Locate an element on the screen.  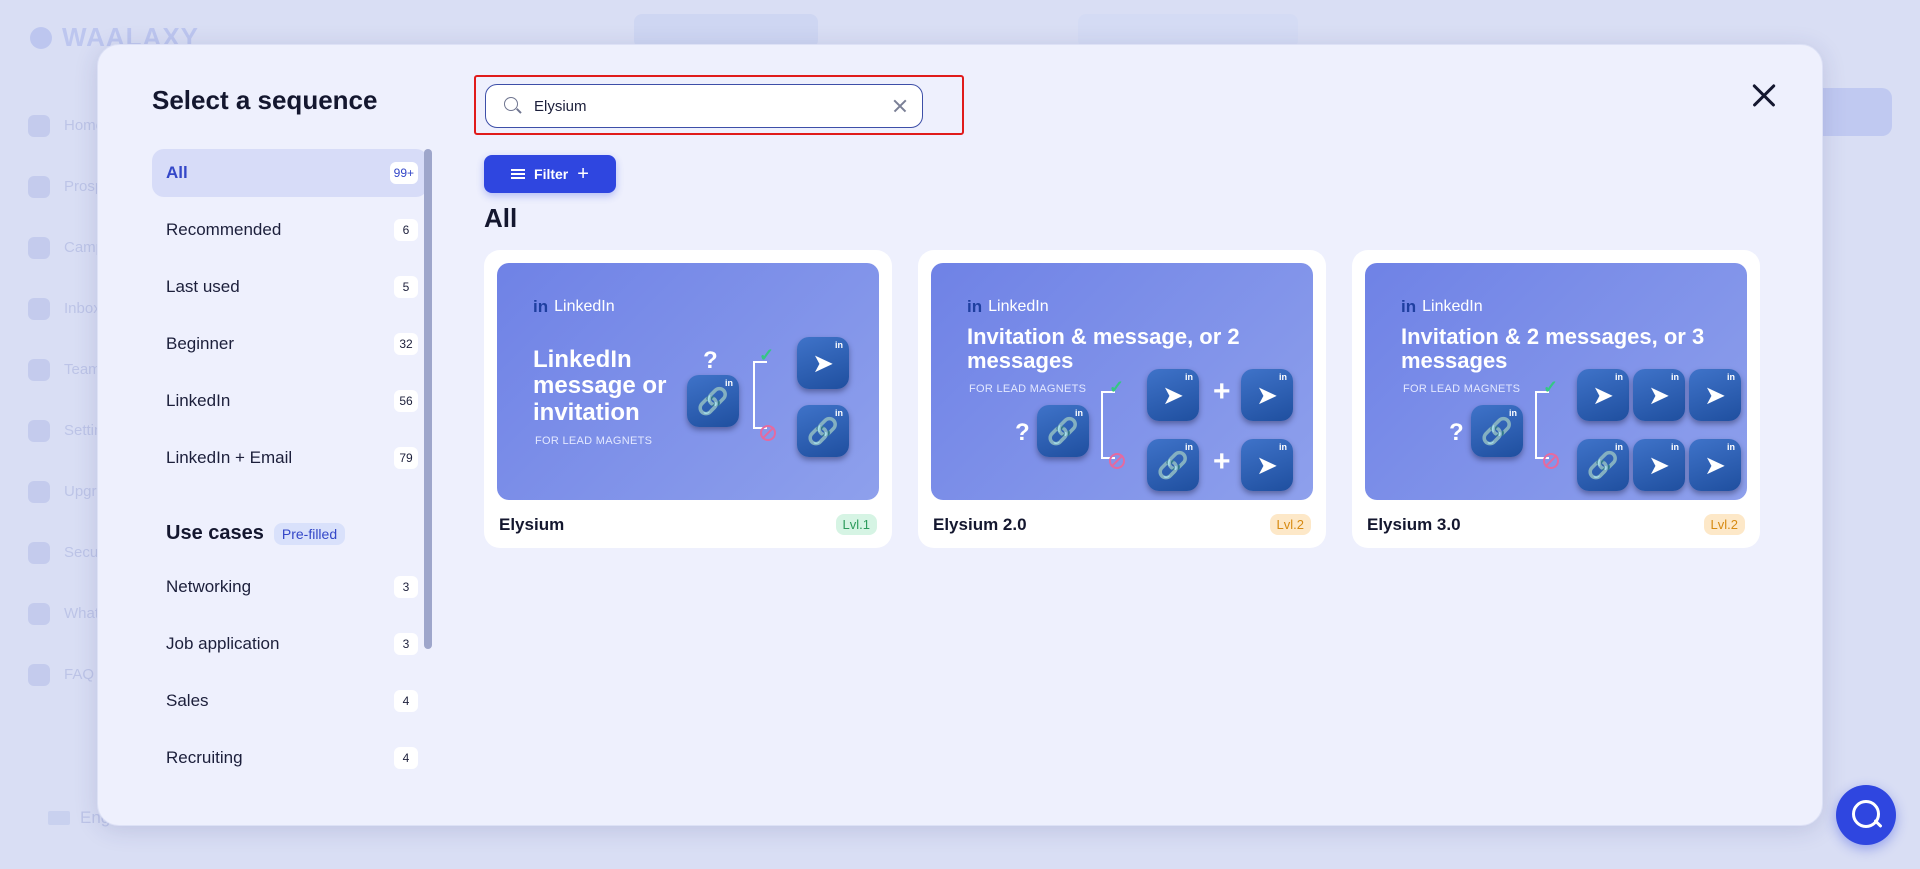
sidebar-scrollbar is located at coordinates (428, 399).